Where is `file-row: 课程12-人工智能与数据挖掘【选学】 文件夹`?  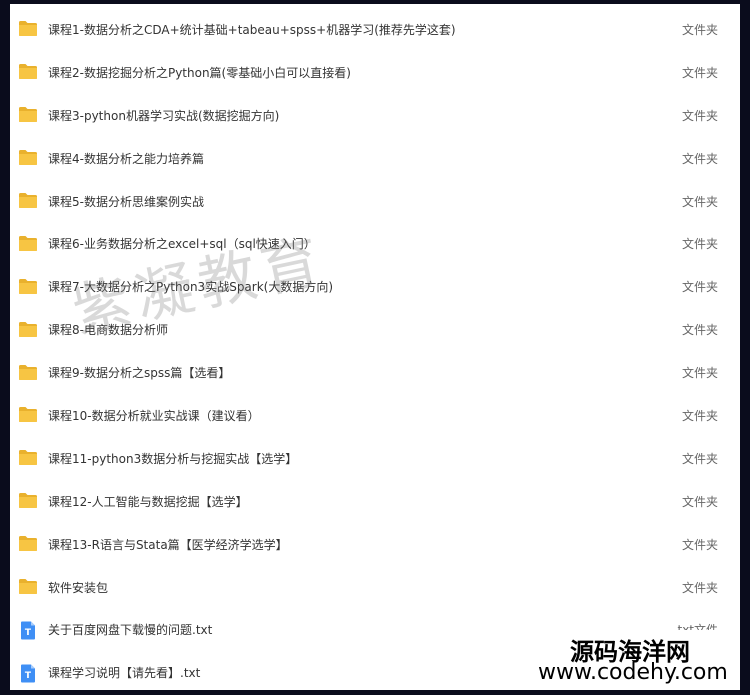 file-row: 课程12-人工智能与数据挖掘【选学】 文件夹 is located at coordinates (375, 501).